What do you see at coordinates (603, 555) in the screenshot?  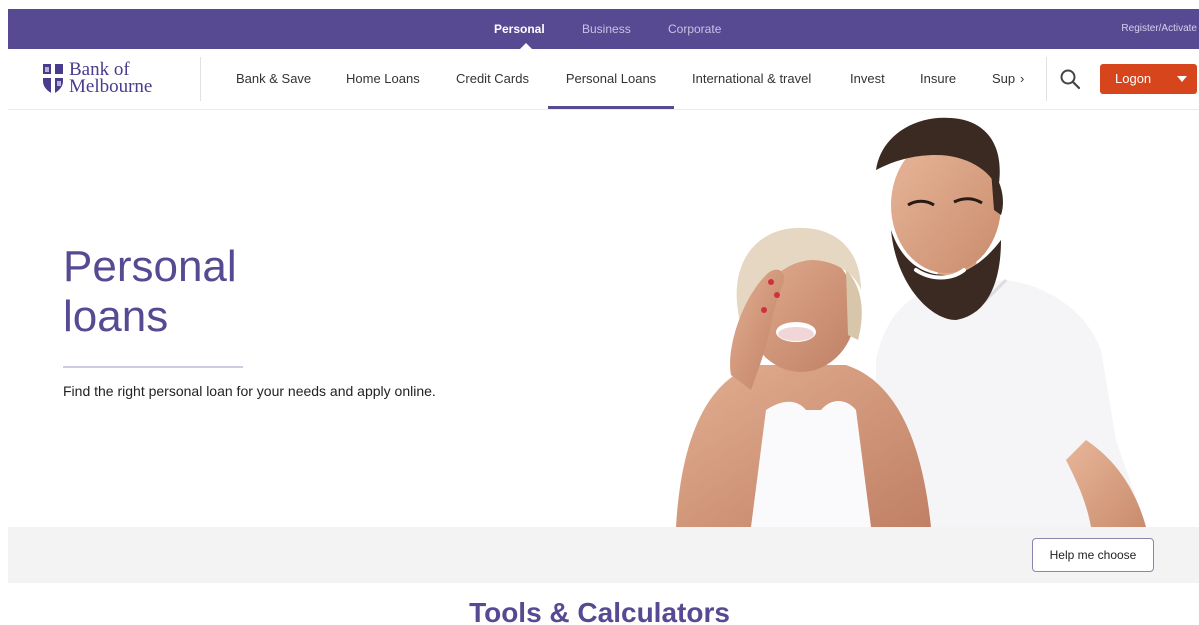 I see `filter-strip: Help me choose` at bounding box center [603, 555].